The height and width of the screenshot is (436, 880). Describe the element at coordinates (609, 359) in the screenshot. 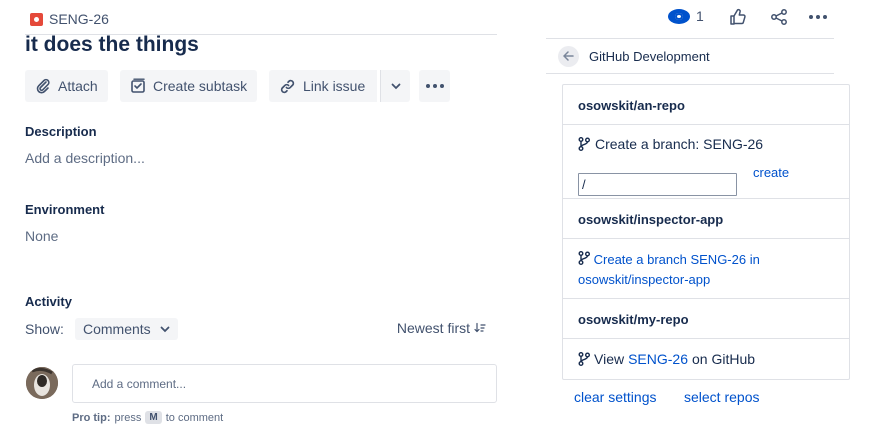

I see `view-prefix: View` at that location.